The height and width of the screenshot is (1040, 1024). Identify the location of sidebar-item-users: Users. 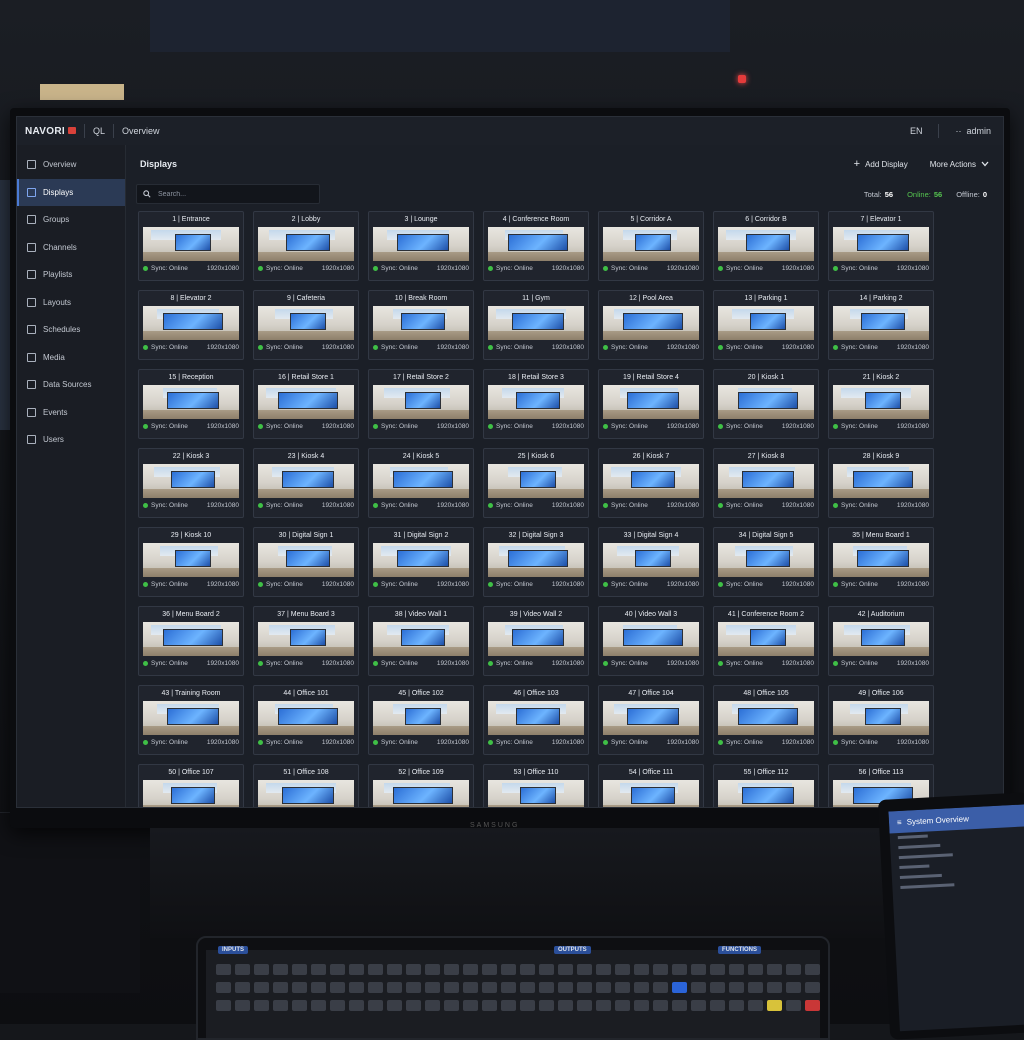
(71, 440).